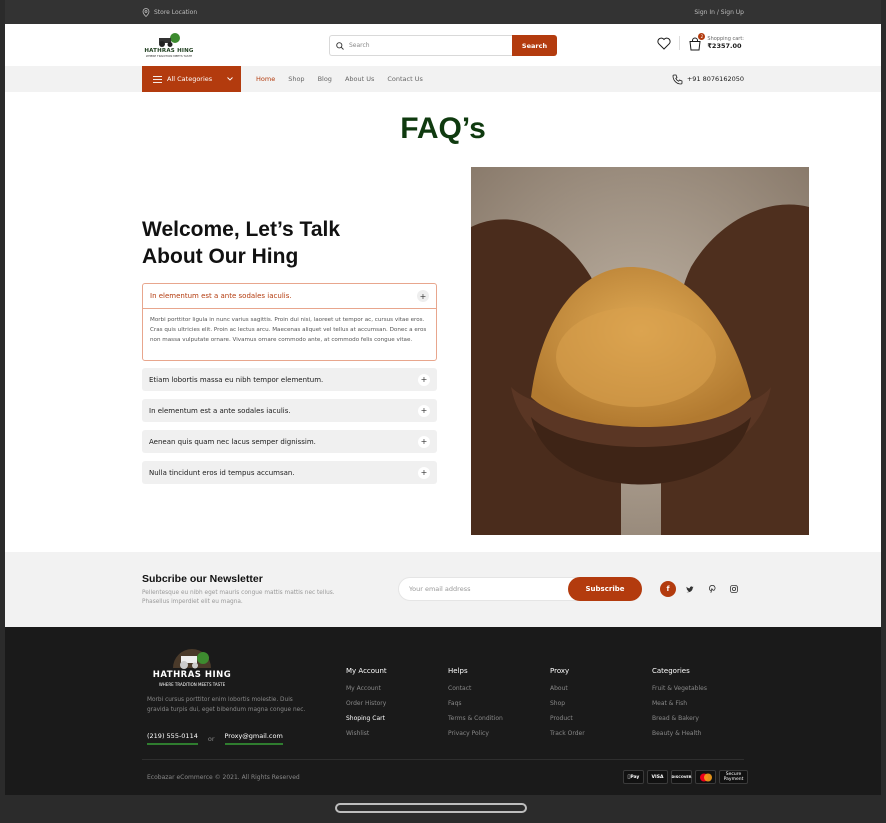 This screenshot has width=886, height=823. I want to click on cart-total: ₹2357.00, so click(724, 46).